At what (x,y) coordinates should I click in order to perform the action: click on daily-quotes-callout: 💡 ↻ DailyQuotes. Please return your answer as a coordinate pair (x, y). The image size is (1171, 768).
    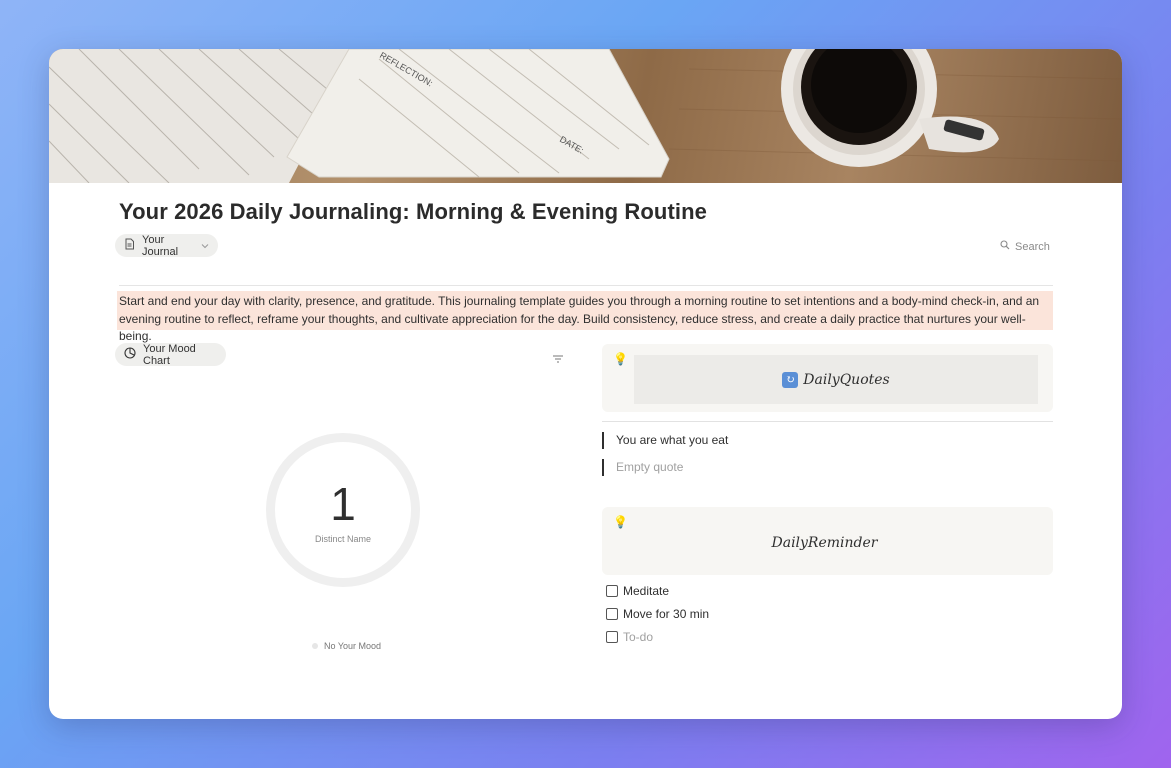
    Looking at the image, I should click on (827, 378).